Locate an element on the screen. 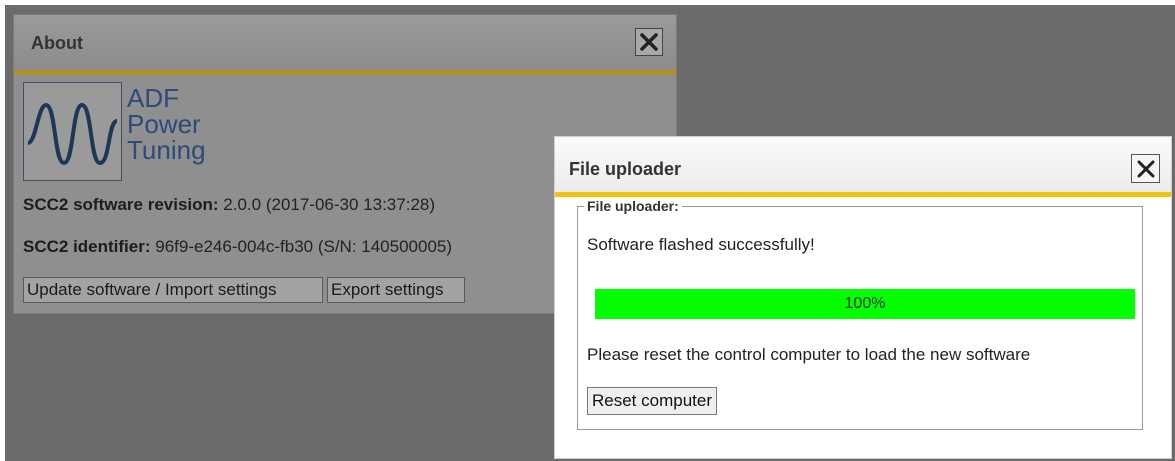  about-close-button is located at coordinates (649, 42).